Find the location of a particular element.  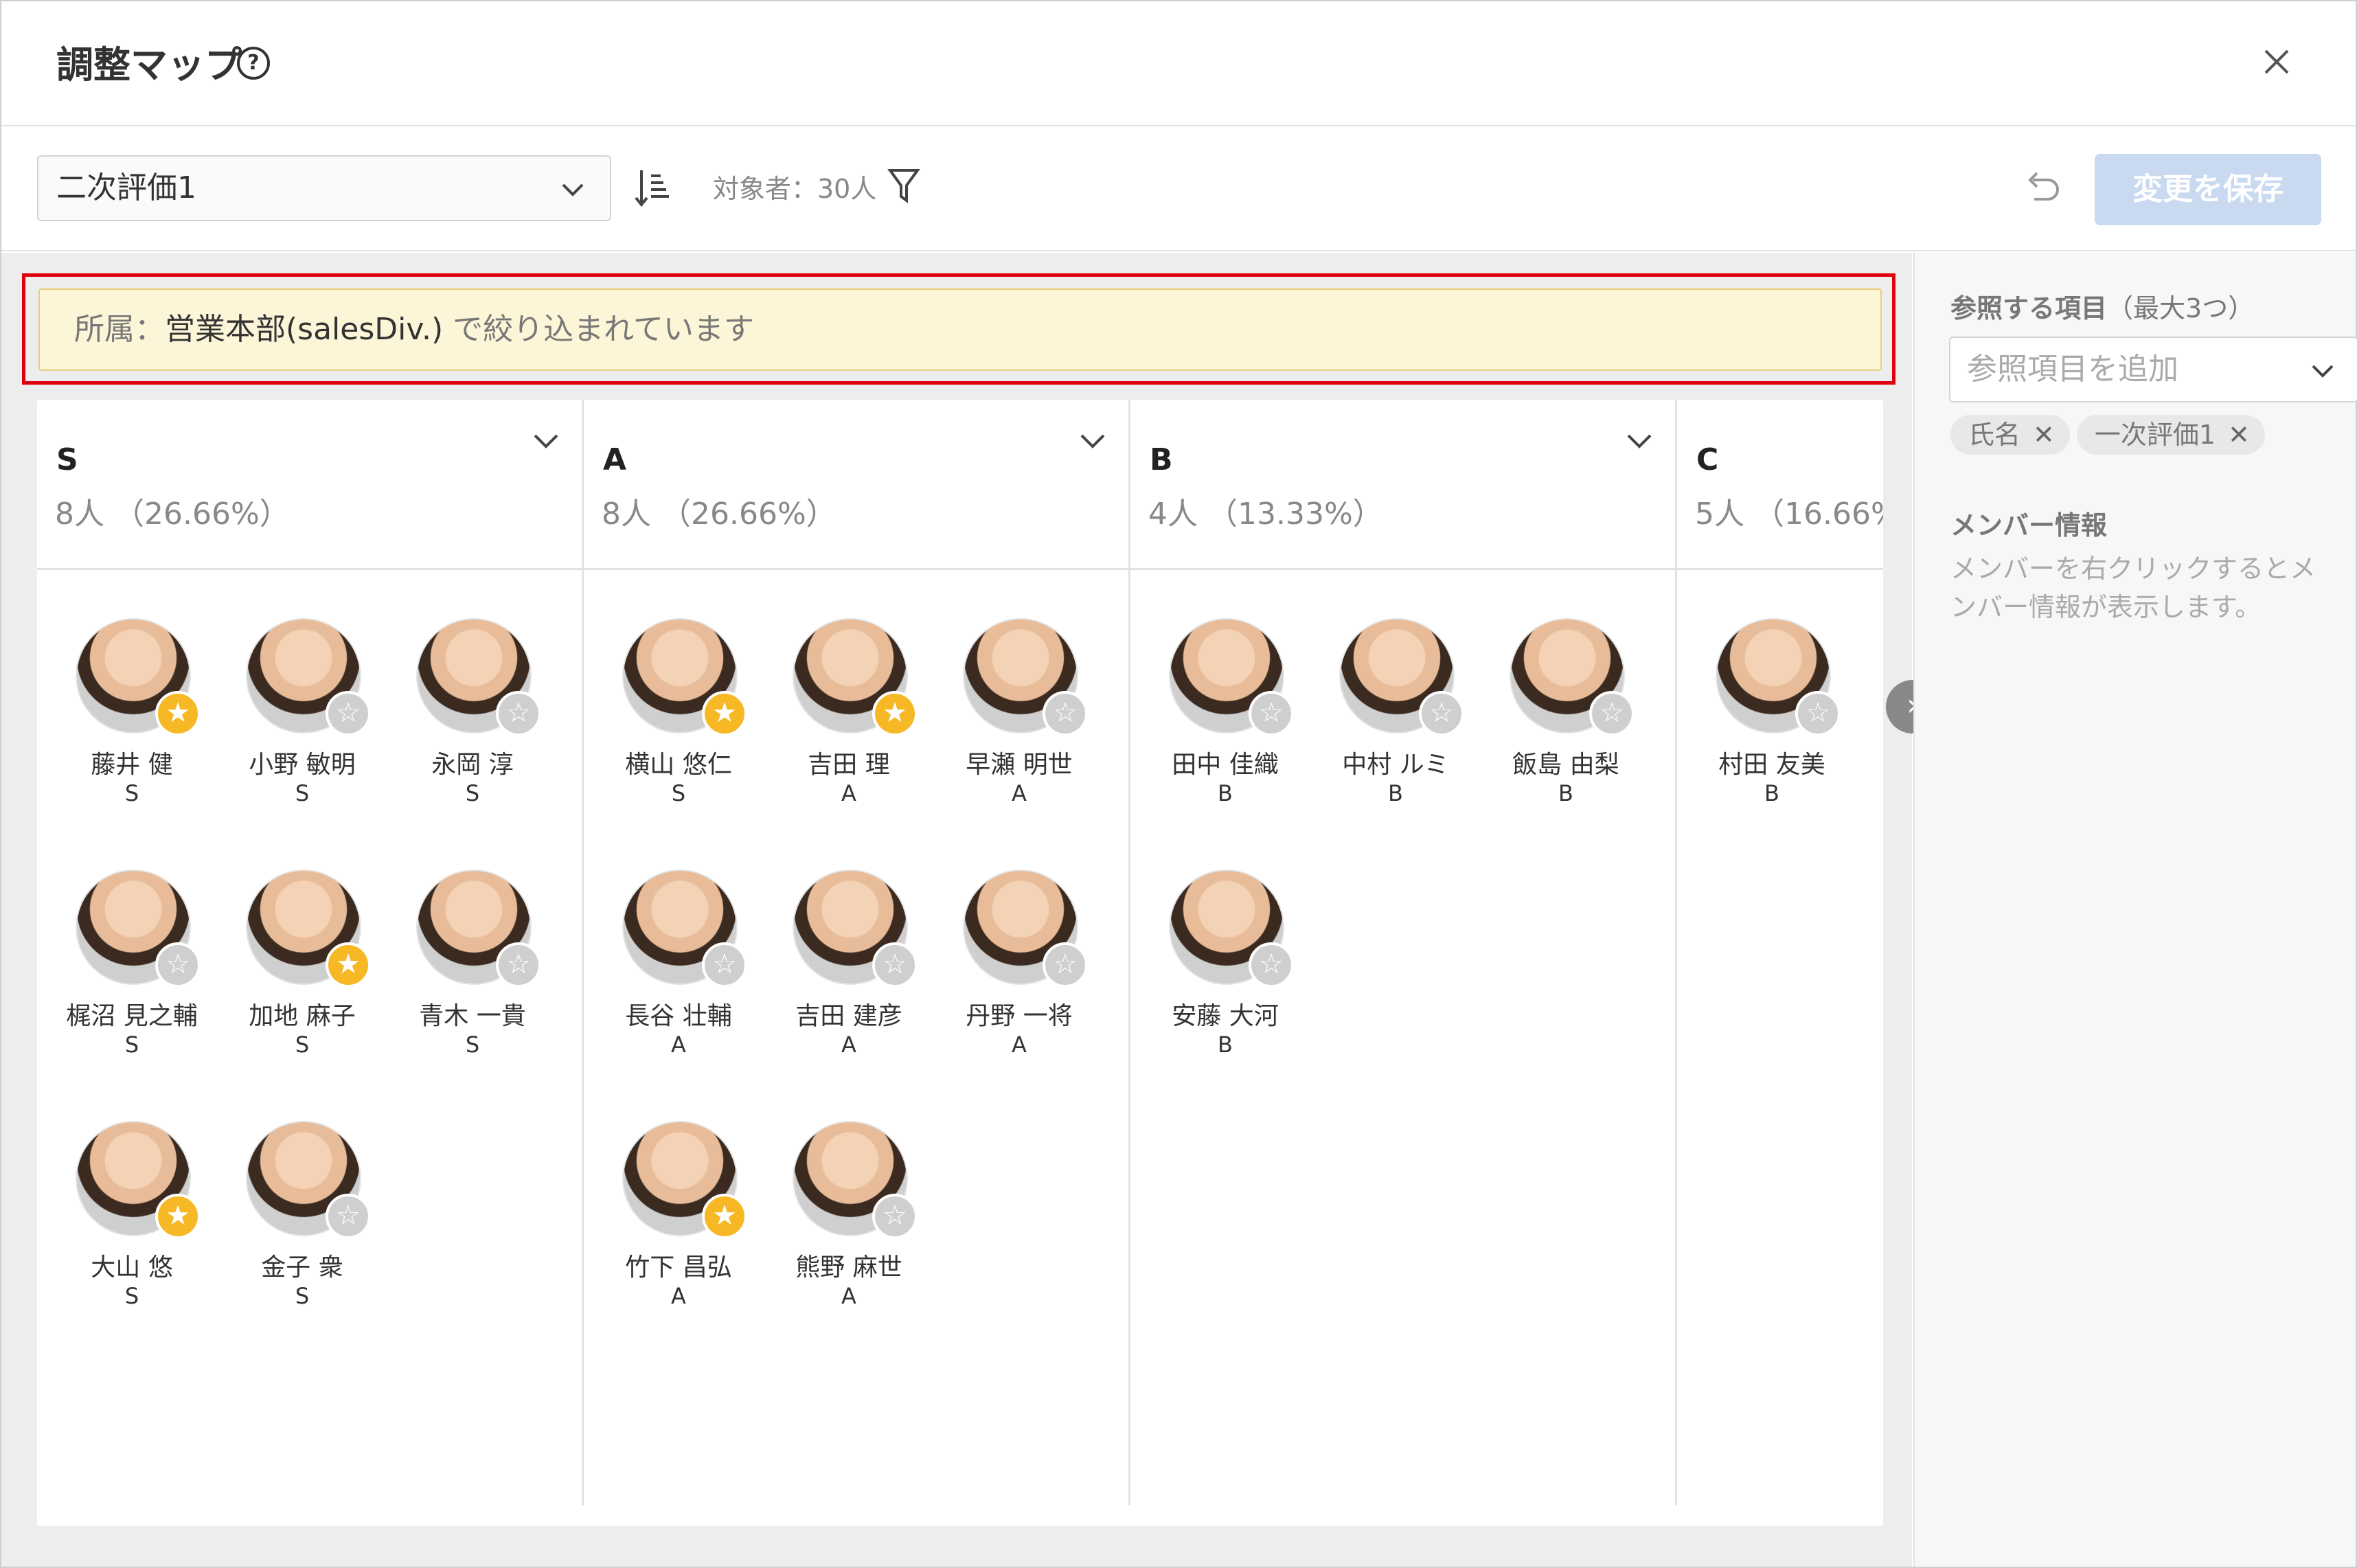

grade-column-c: C 5人 （16.66% ☆ 村田 友美B ☆石黒 洋平C is located at coordinates (1780, 952).